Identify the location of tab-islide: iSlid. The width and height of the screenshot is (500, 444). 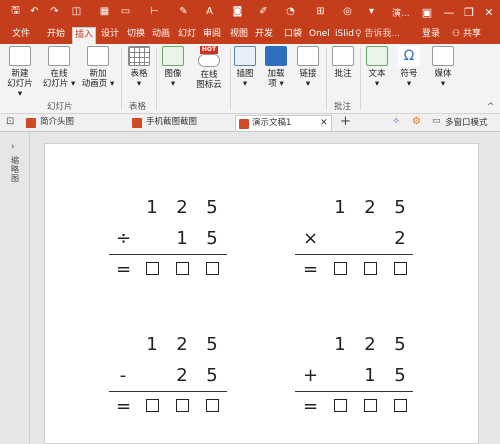
(344, 35).